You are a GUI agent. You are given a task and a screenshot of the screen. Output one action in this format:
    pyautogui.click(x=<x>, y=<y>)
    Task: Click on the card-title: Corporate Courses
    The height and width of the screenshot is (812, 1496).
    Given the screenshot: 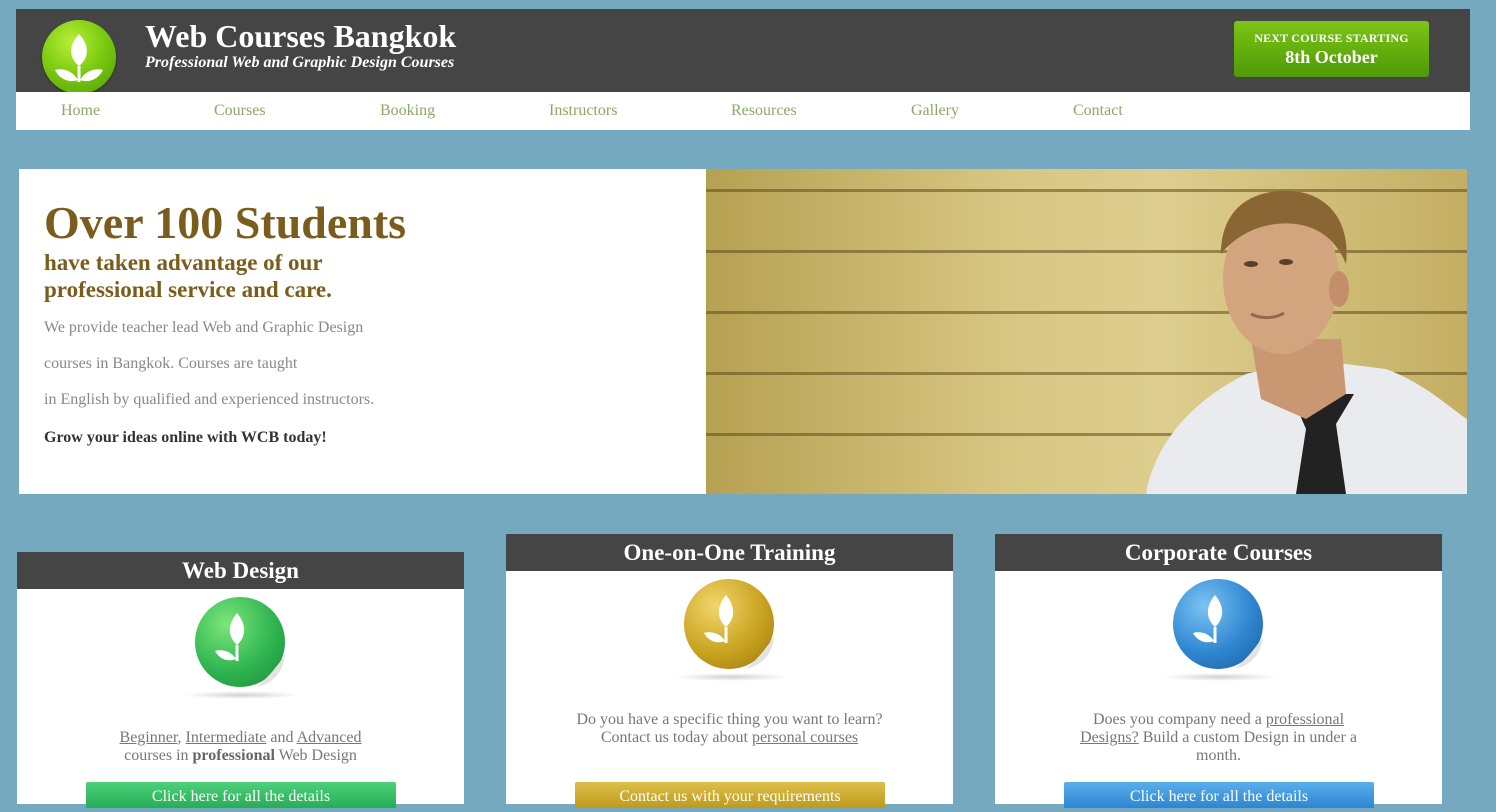 What is the action you would take?
    pyautogui.click(x=1218, y=552)
    